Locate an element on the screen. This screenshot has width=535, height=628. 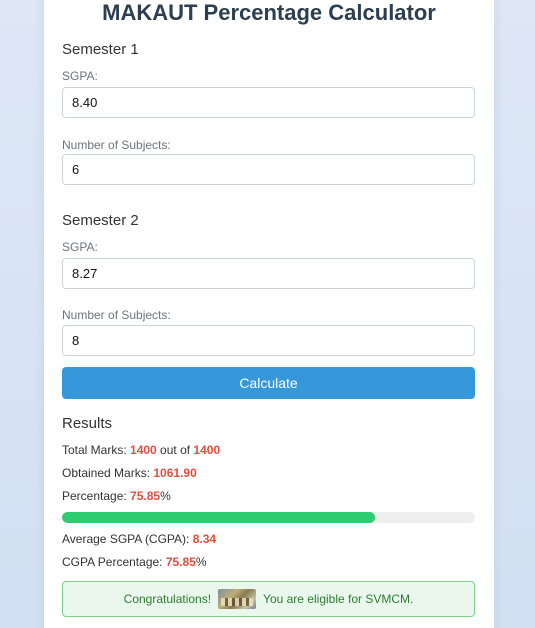
total-marks-value: 1400 is located at coordinates (143, 450).